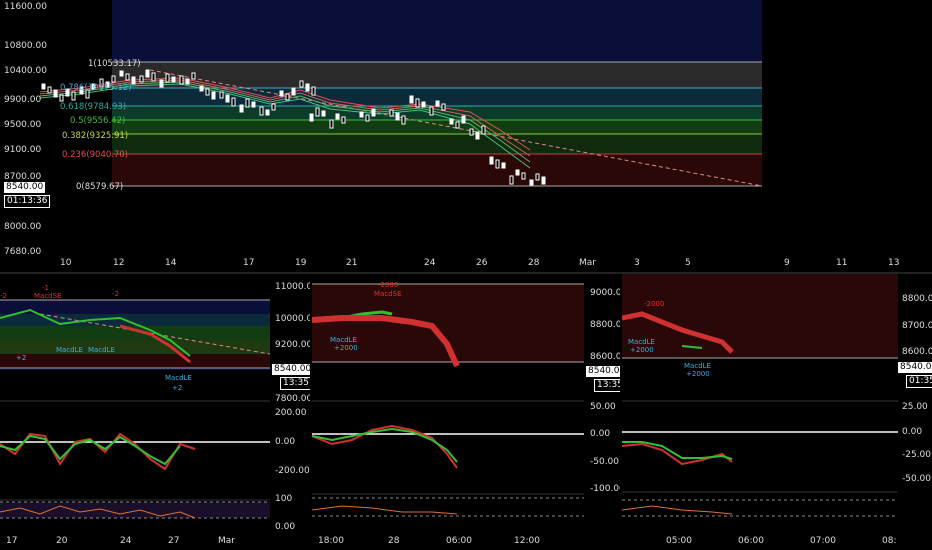 This screenshot has width=932, height=550. I want to click on macd-tick: -200.00, so click(292, 471).